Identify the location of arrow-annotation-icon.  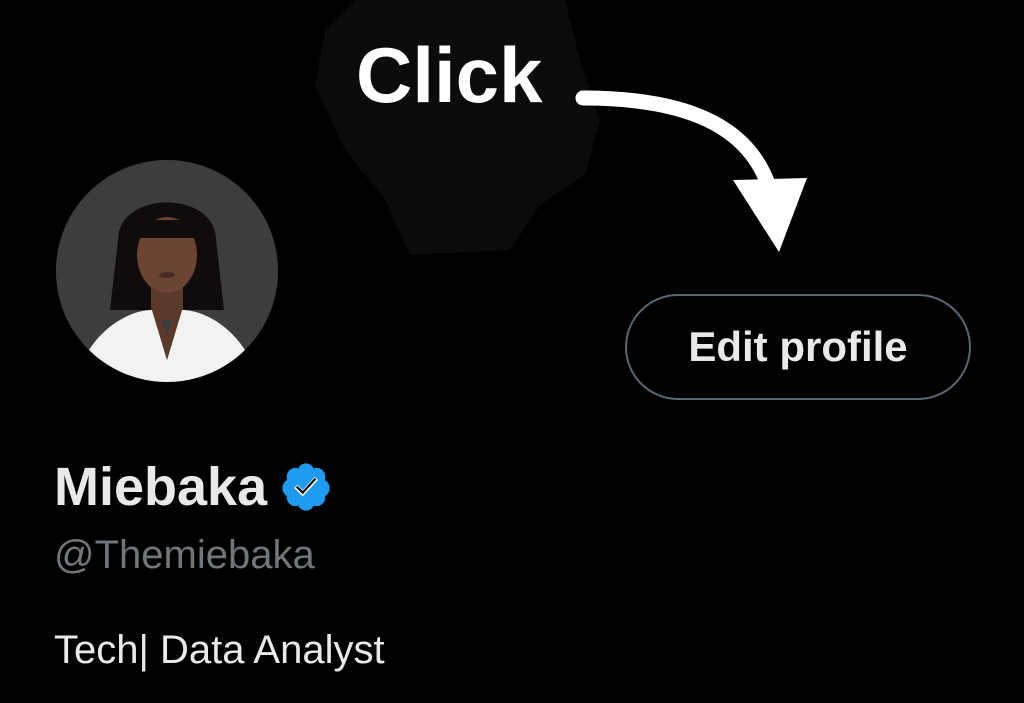
(691, 171).